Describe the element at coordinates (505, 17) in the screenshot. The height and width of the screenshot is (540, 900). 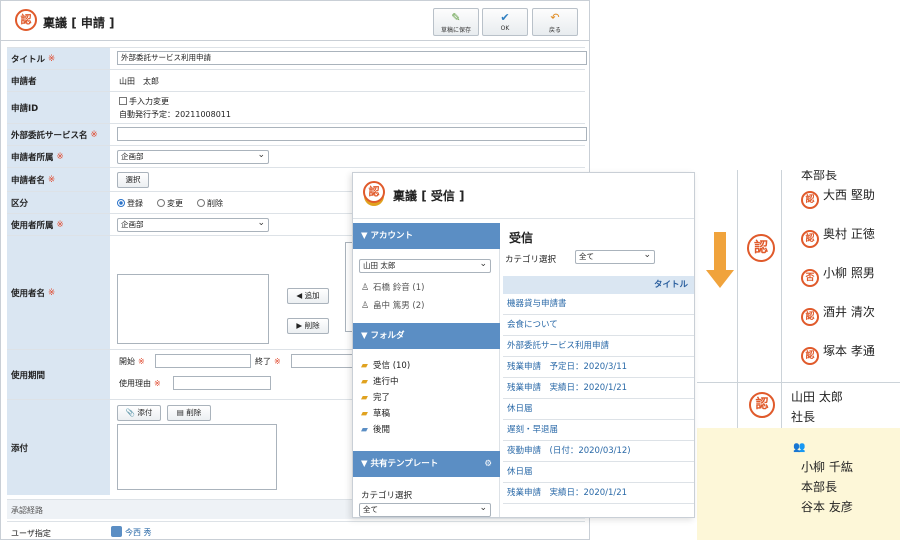
I see `check-icon: ✔` at that location.